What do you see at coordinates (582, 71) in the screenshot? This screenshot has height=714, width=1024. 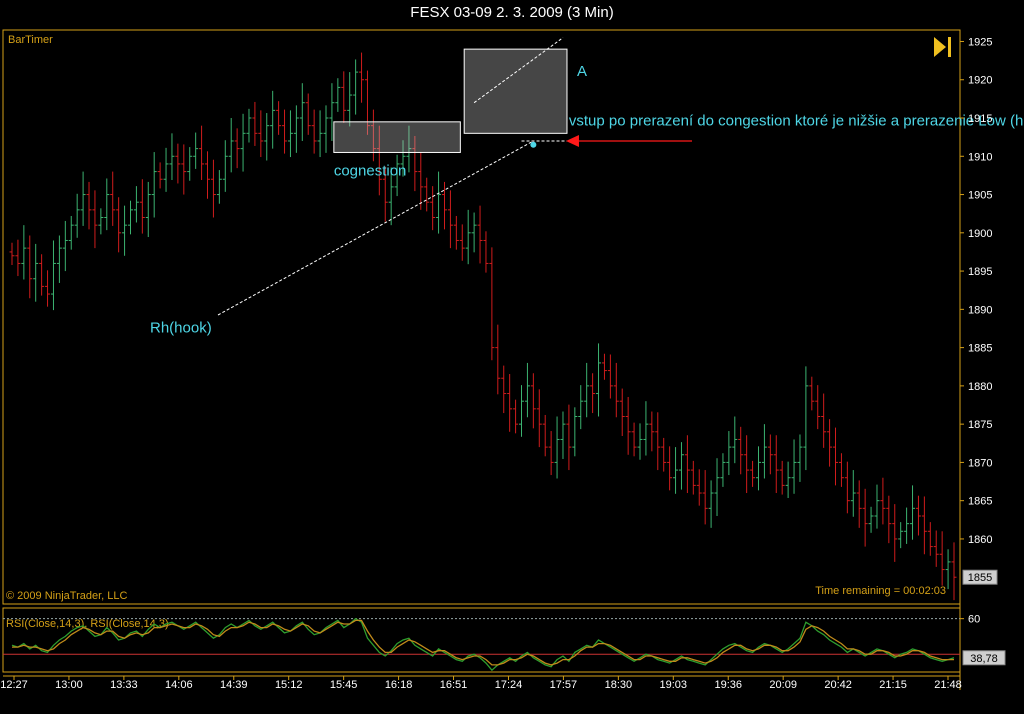 I see `annotation-a: A` at bounding box center [582, 71].